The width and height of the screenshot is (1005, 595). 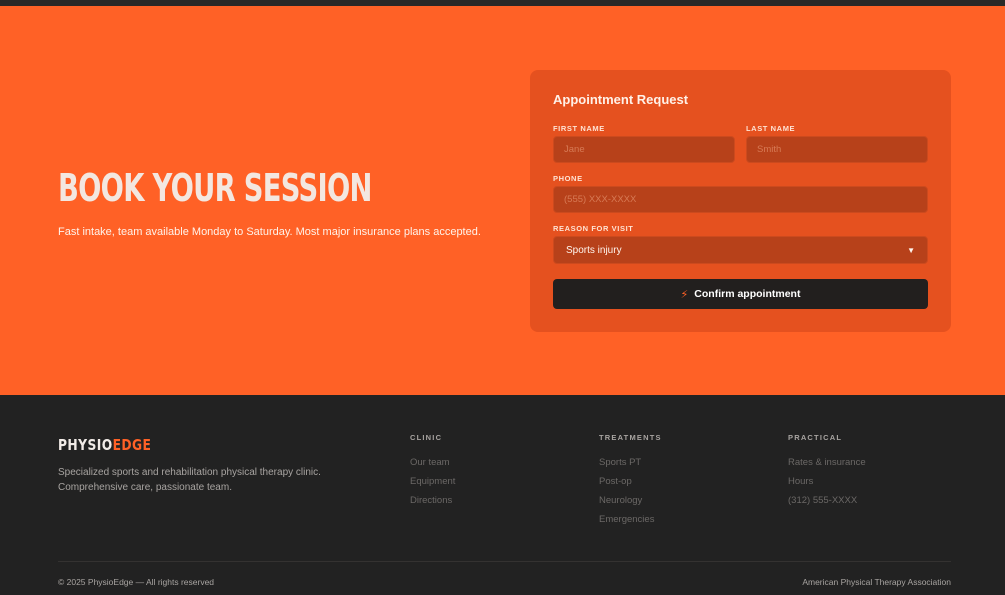 I want to click on hero-title: BOOK YOUR SESSION, so click(x=215, y=188).